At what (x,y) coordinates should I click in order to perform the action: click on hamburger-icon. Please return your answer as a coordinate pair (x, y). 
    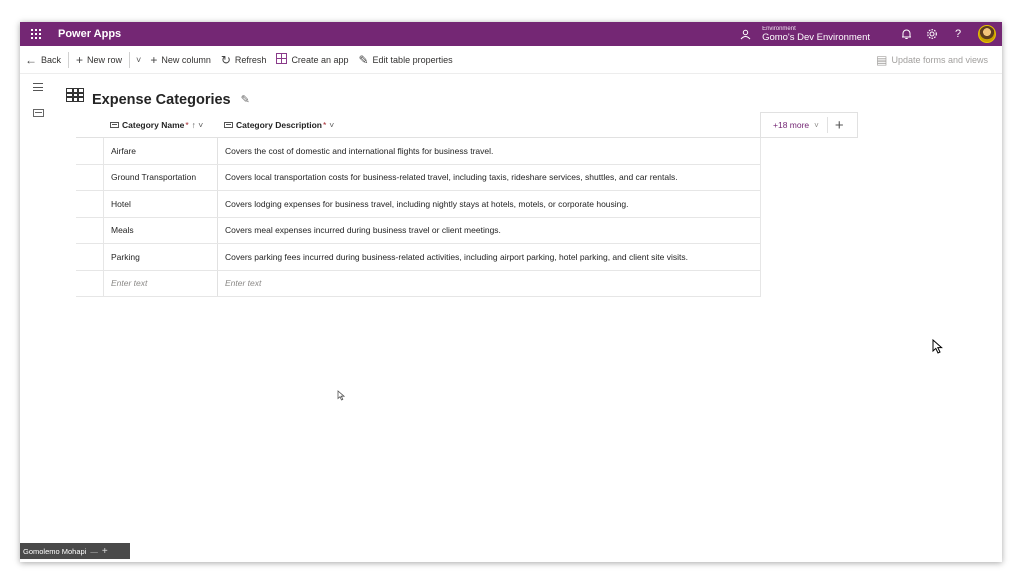
    Looking at the image, I should click on (38, 87).